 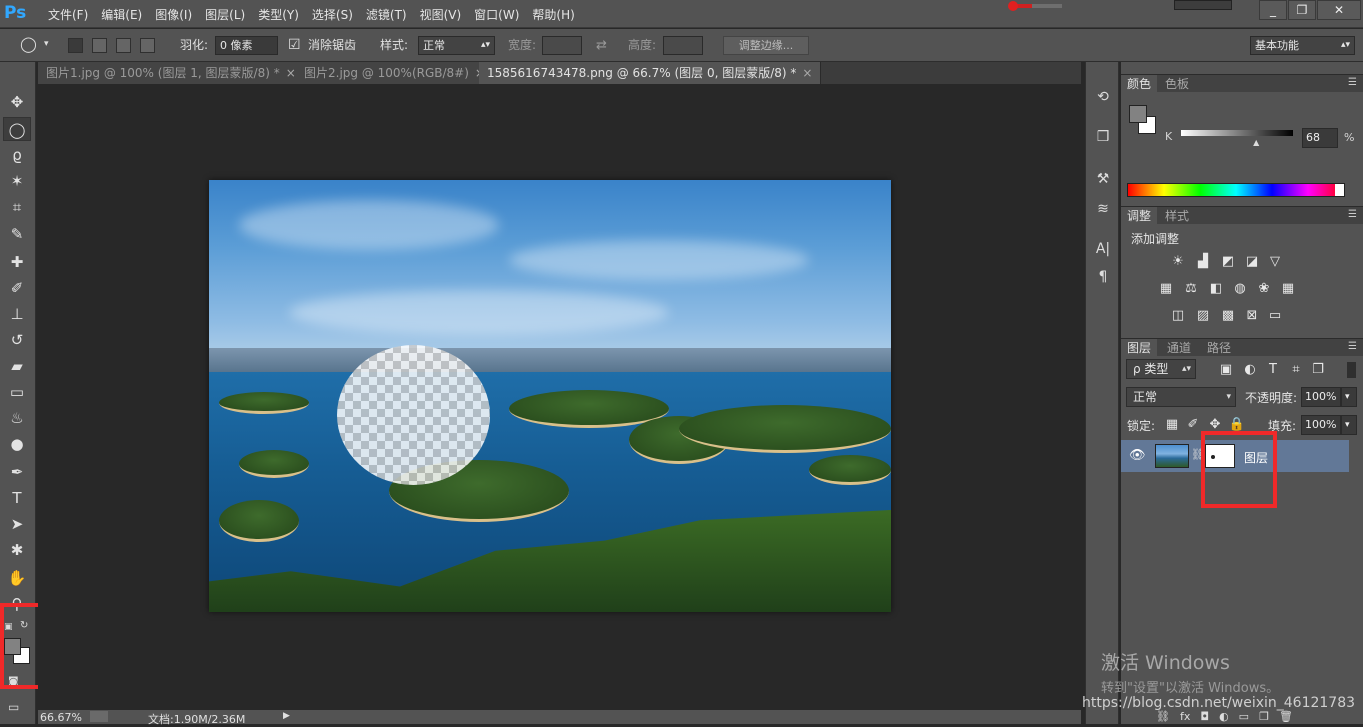 I want to click on vibrance-icon: ▽, so click(x=1275, y=262).